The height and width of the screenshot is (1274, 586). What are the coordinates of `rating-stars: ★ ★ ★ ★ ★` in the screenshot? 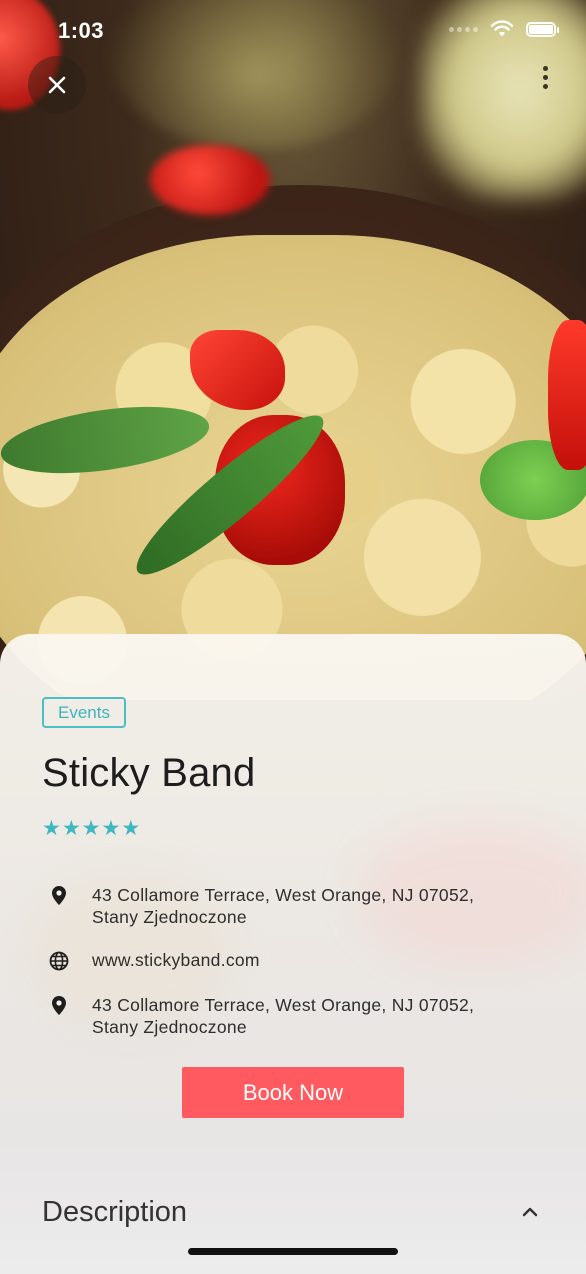 It's located at (91, 829).